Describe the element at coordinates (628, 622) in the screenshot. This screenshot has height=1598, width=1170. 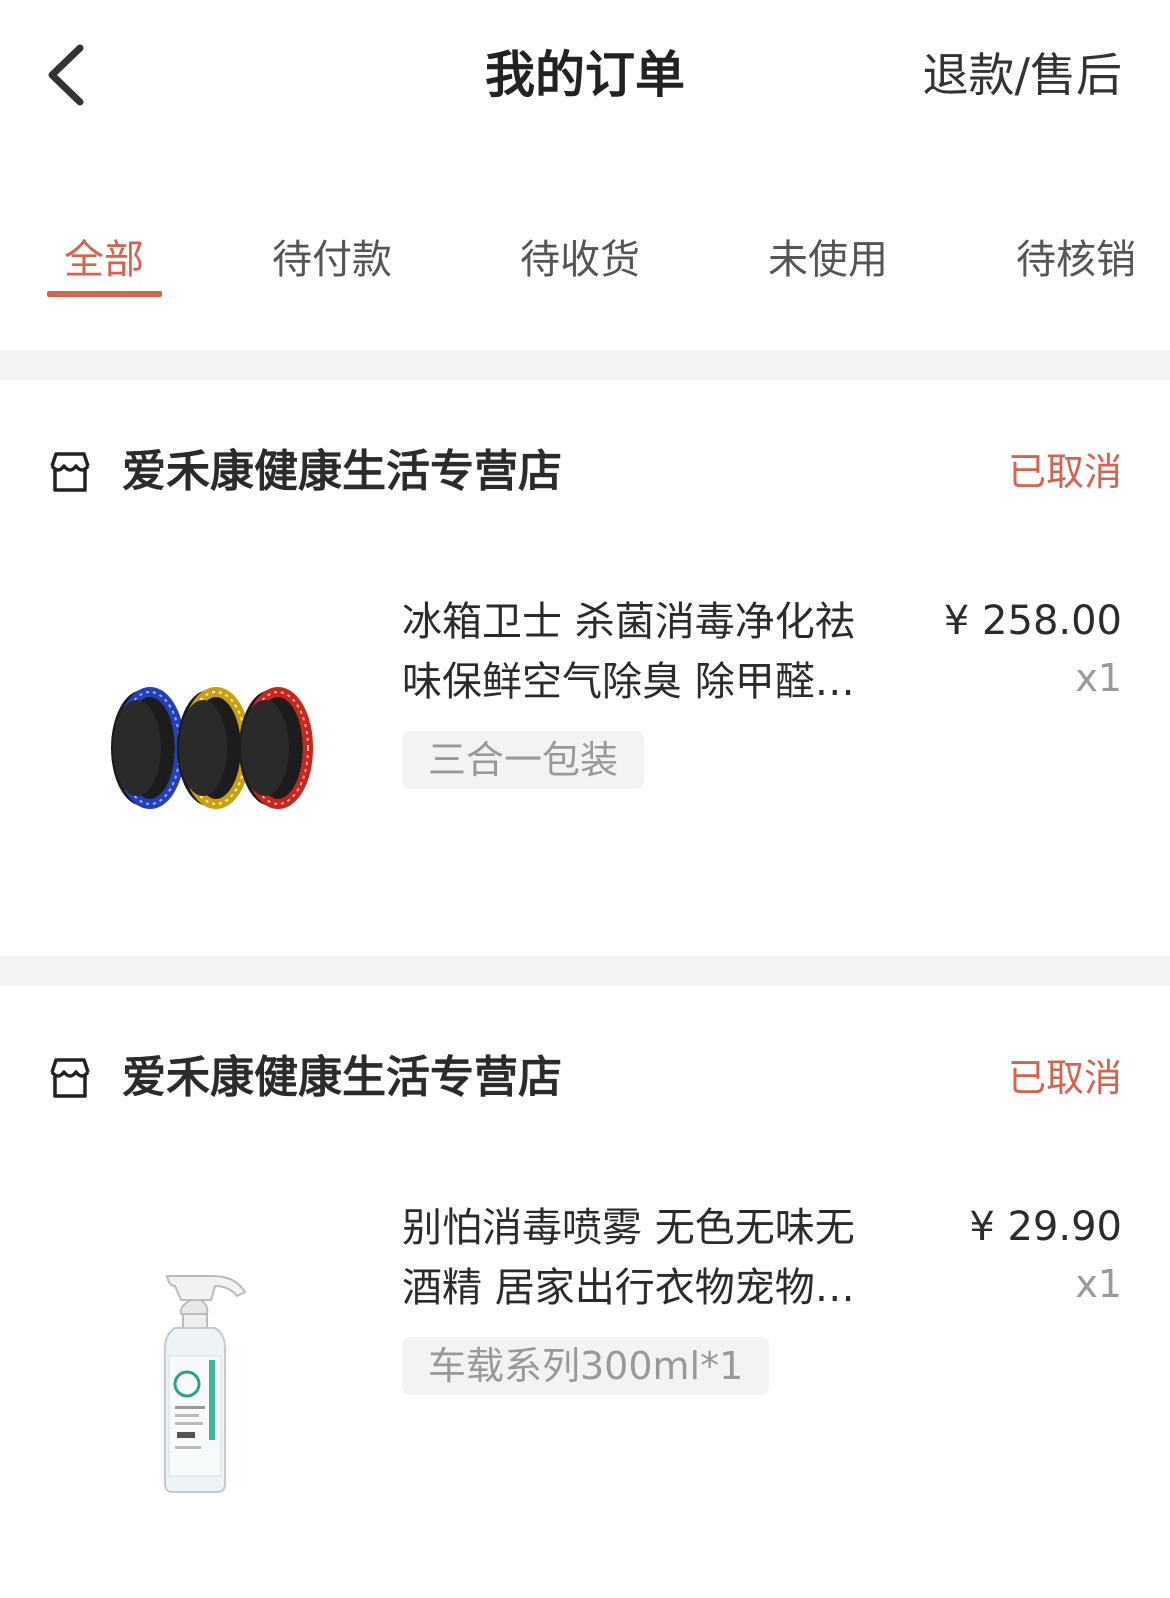
I see `product-name-line1: 冰箱卫士 杀菌消毒净化祛` at that location.